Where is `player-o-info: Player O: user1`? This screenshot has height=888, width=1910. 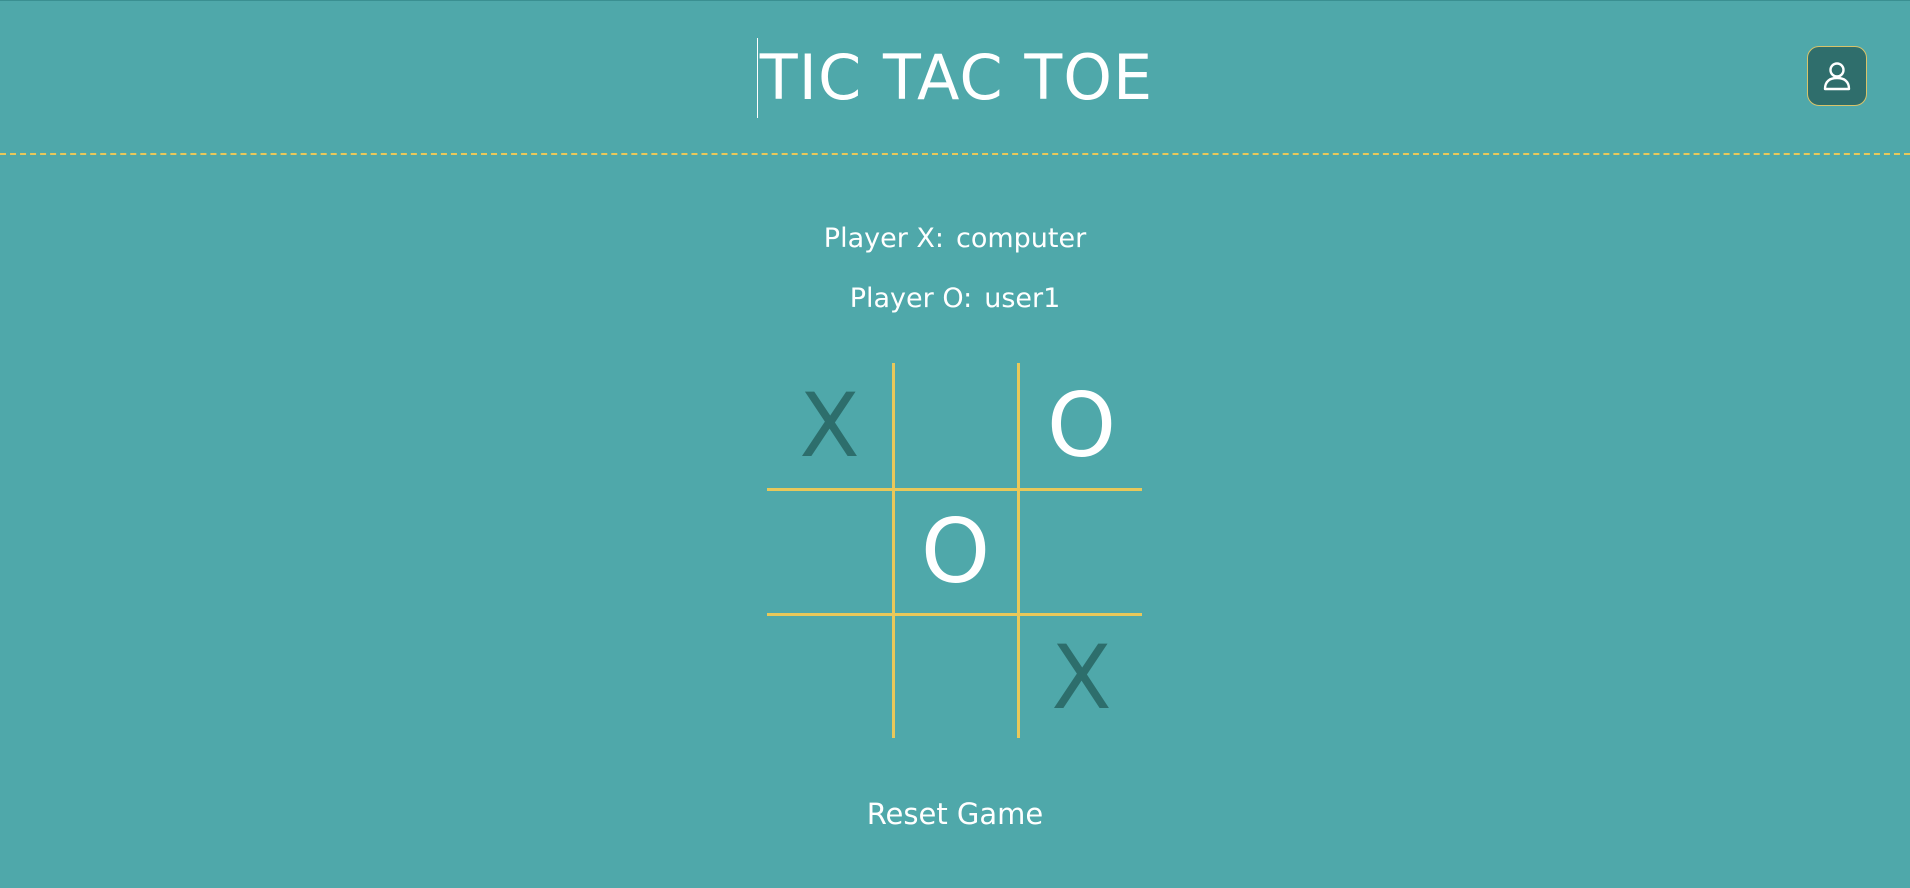
player-o-info: Player O: user1 is located at coordinates (955, 299).